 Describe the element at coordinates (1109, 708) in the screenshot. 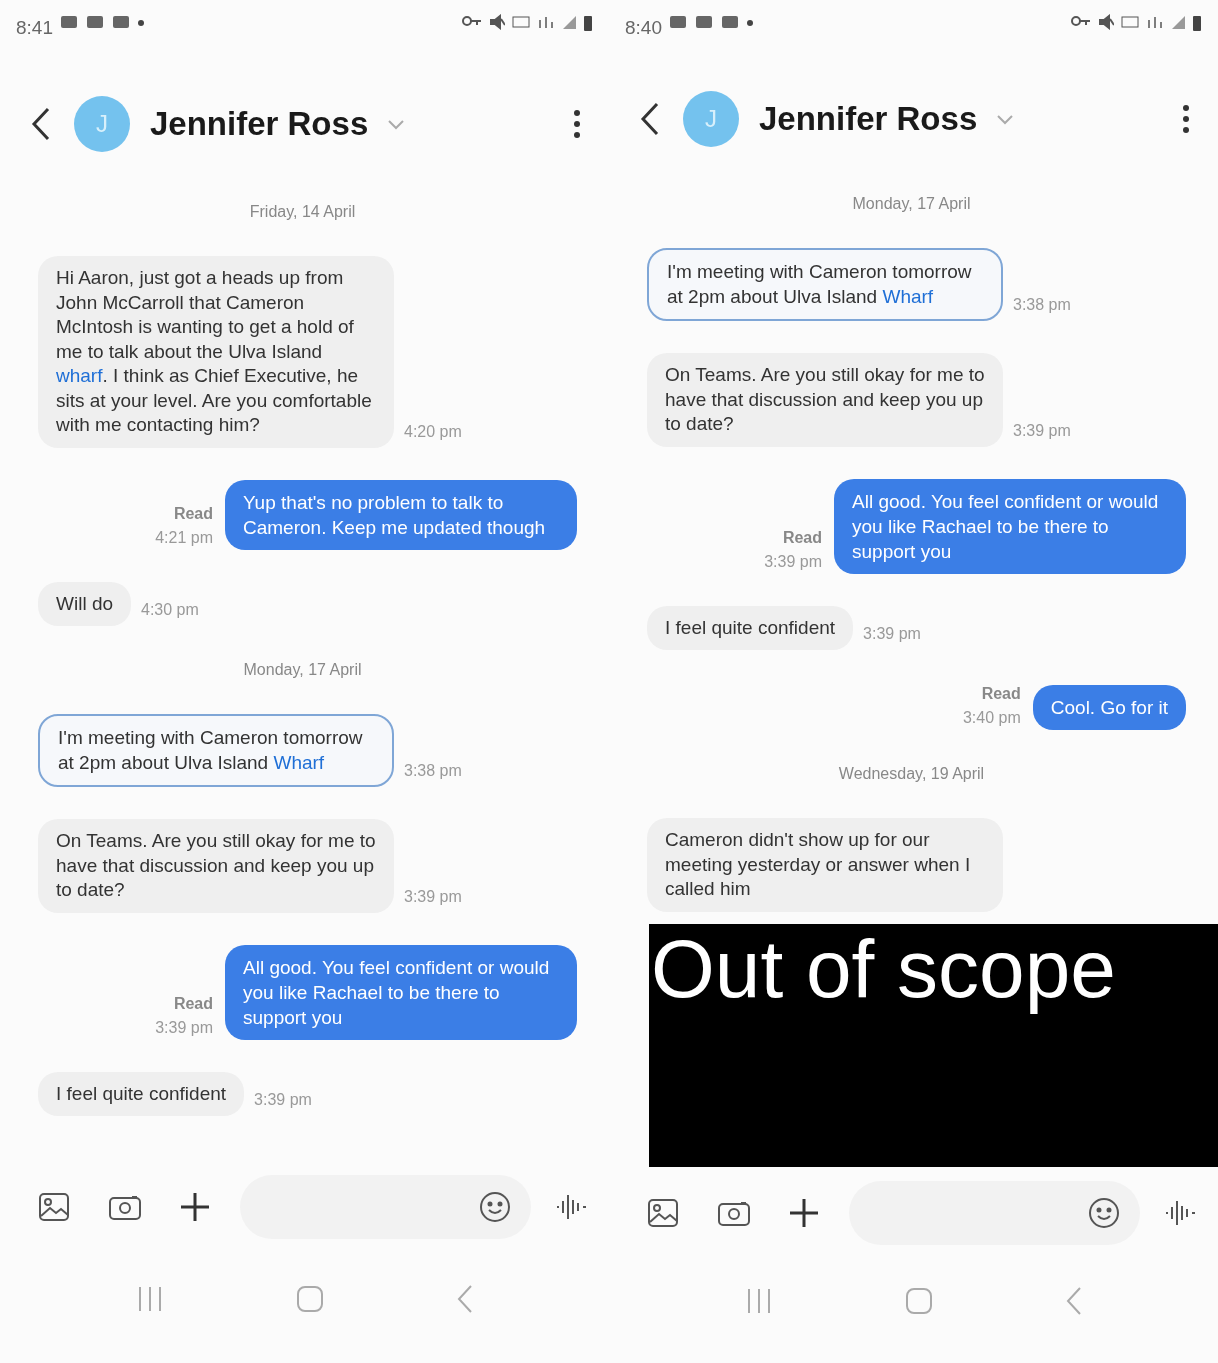

I see `message-bubble: Cool. Go for it` at that location.